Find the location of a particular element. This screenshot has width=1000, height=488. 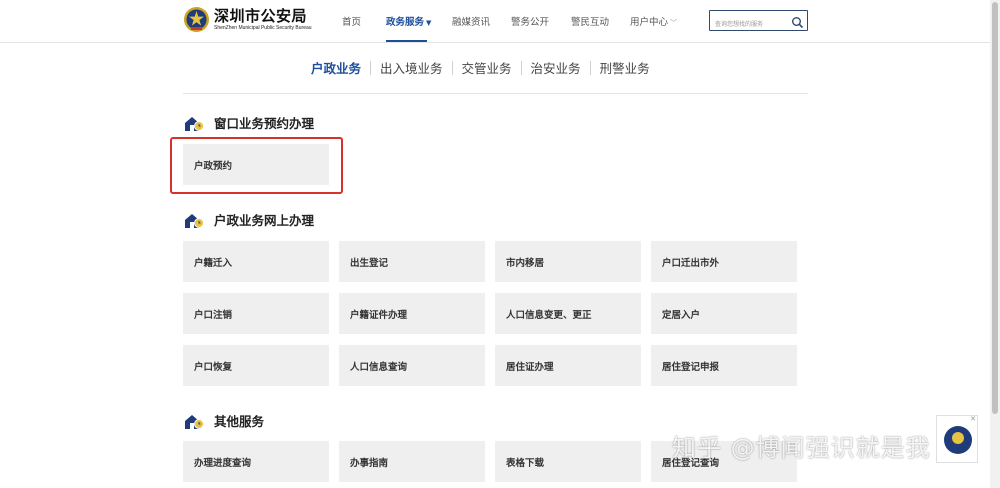

service-card: 办事指南 is located at coordinates (412, 461).